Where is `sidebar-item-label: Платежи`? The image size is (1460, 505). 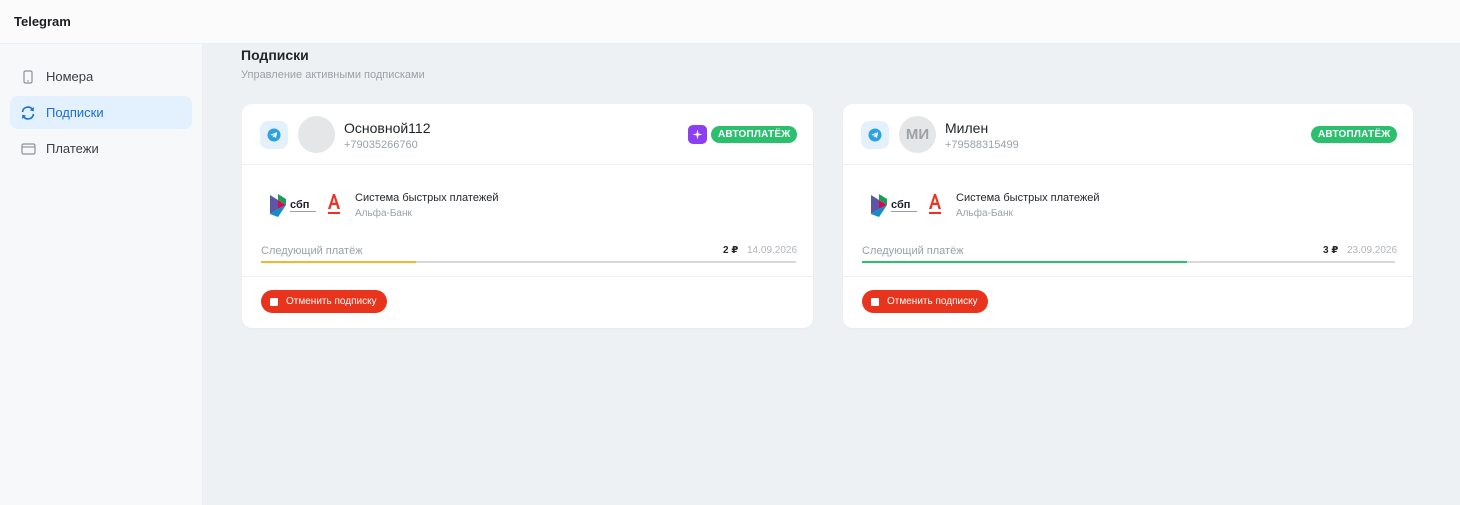 sidebar-item-label: Платежи is located at coordinates (72, 148).